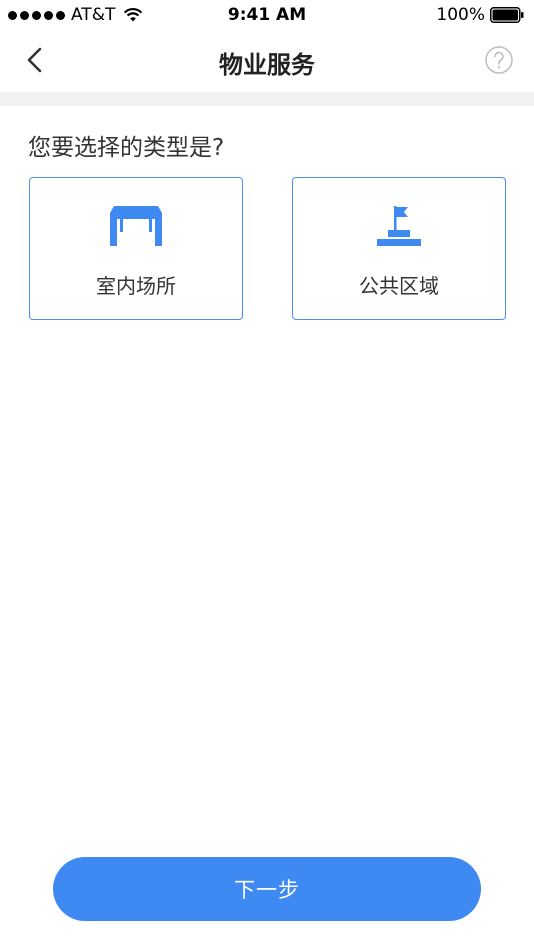 This screenshot has height=950, width=534. What do you see at coordinates (507, 15) in the screenshot?
I see `battery-icon` at bounding box center [507, 15].